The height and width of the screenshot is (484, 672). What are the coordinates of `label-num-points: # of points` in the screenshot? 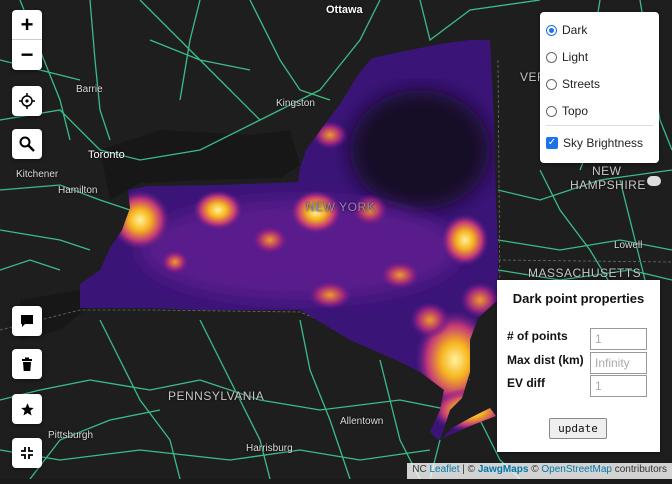 It's located at (537, 336).